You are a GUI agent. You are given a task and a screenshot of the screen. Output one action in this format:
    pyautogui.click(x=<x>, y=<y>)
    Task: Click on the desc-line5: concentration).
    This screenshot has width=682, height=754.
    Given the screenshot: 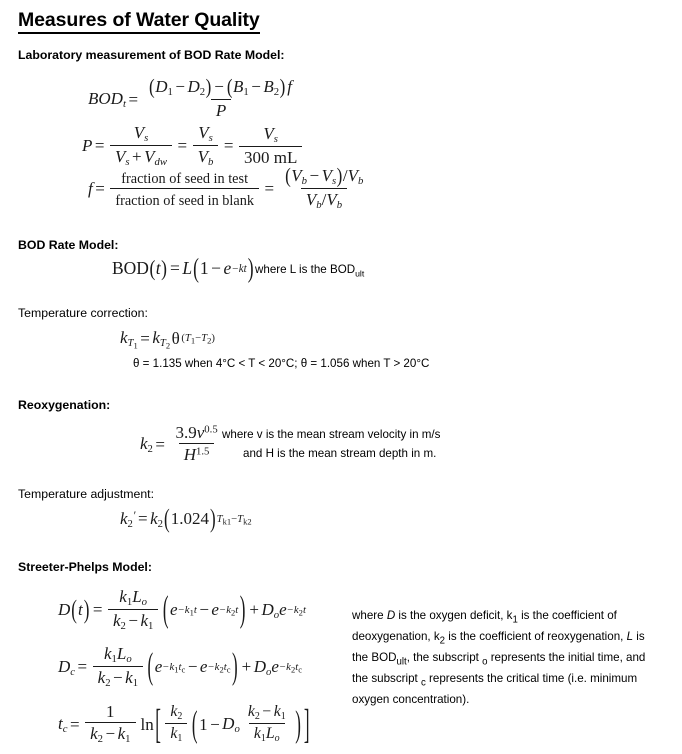 What is the action you would take?
    pyautogui.click(x=431, y=699)
    